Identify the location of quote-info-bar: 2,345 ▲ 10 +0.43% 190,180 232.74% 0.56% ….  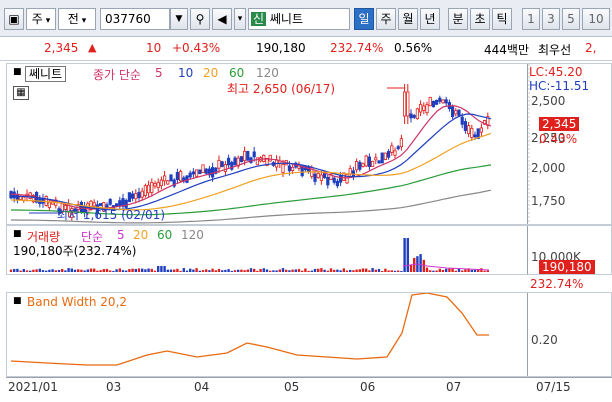
(306, 49).